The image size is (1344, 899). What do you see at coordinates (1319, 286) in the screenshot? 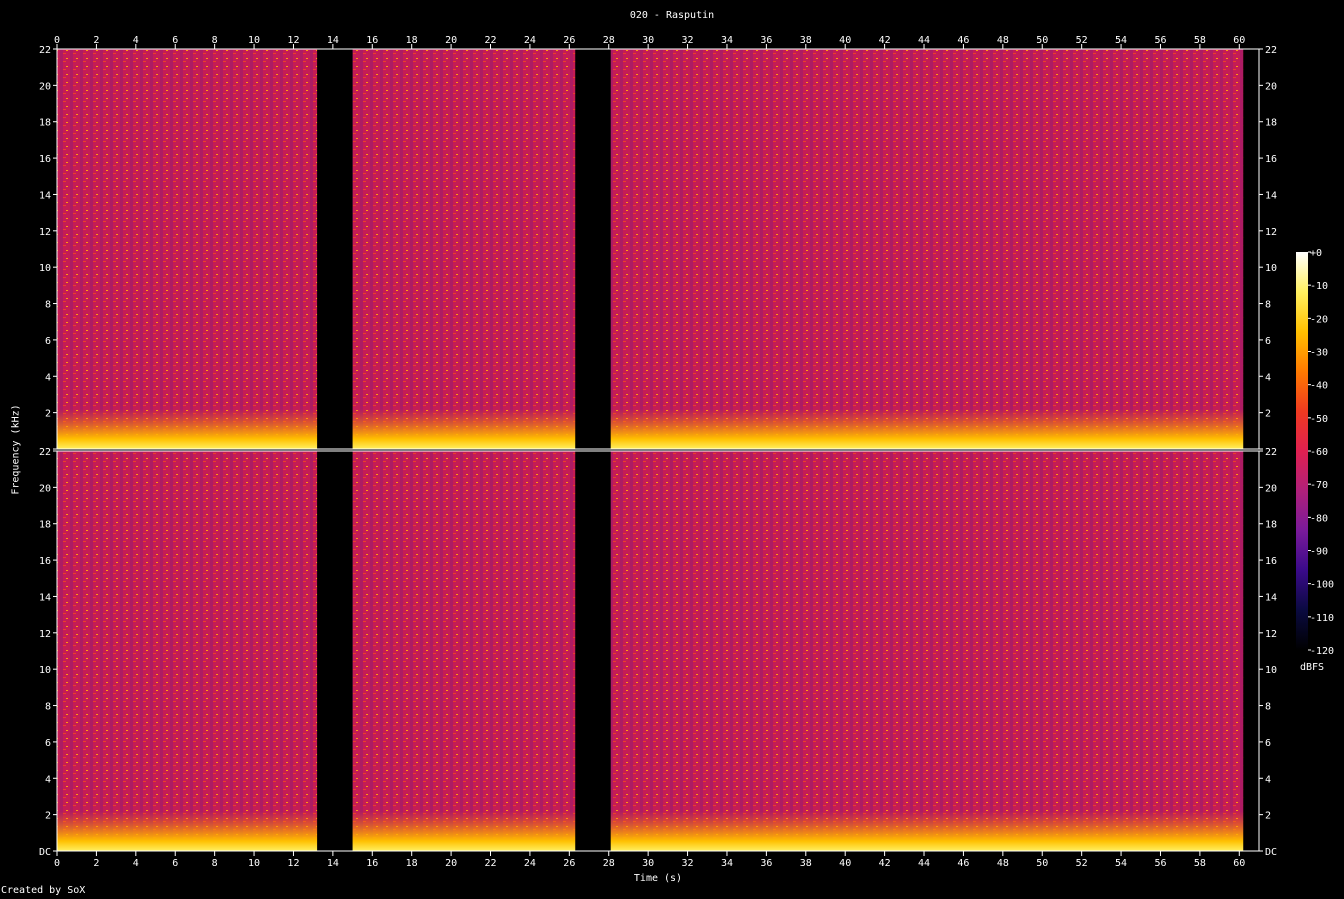
I see `colorbar-tick-label: -10` at bounding box center [1319, 286].